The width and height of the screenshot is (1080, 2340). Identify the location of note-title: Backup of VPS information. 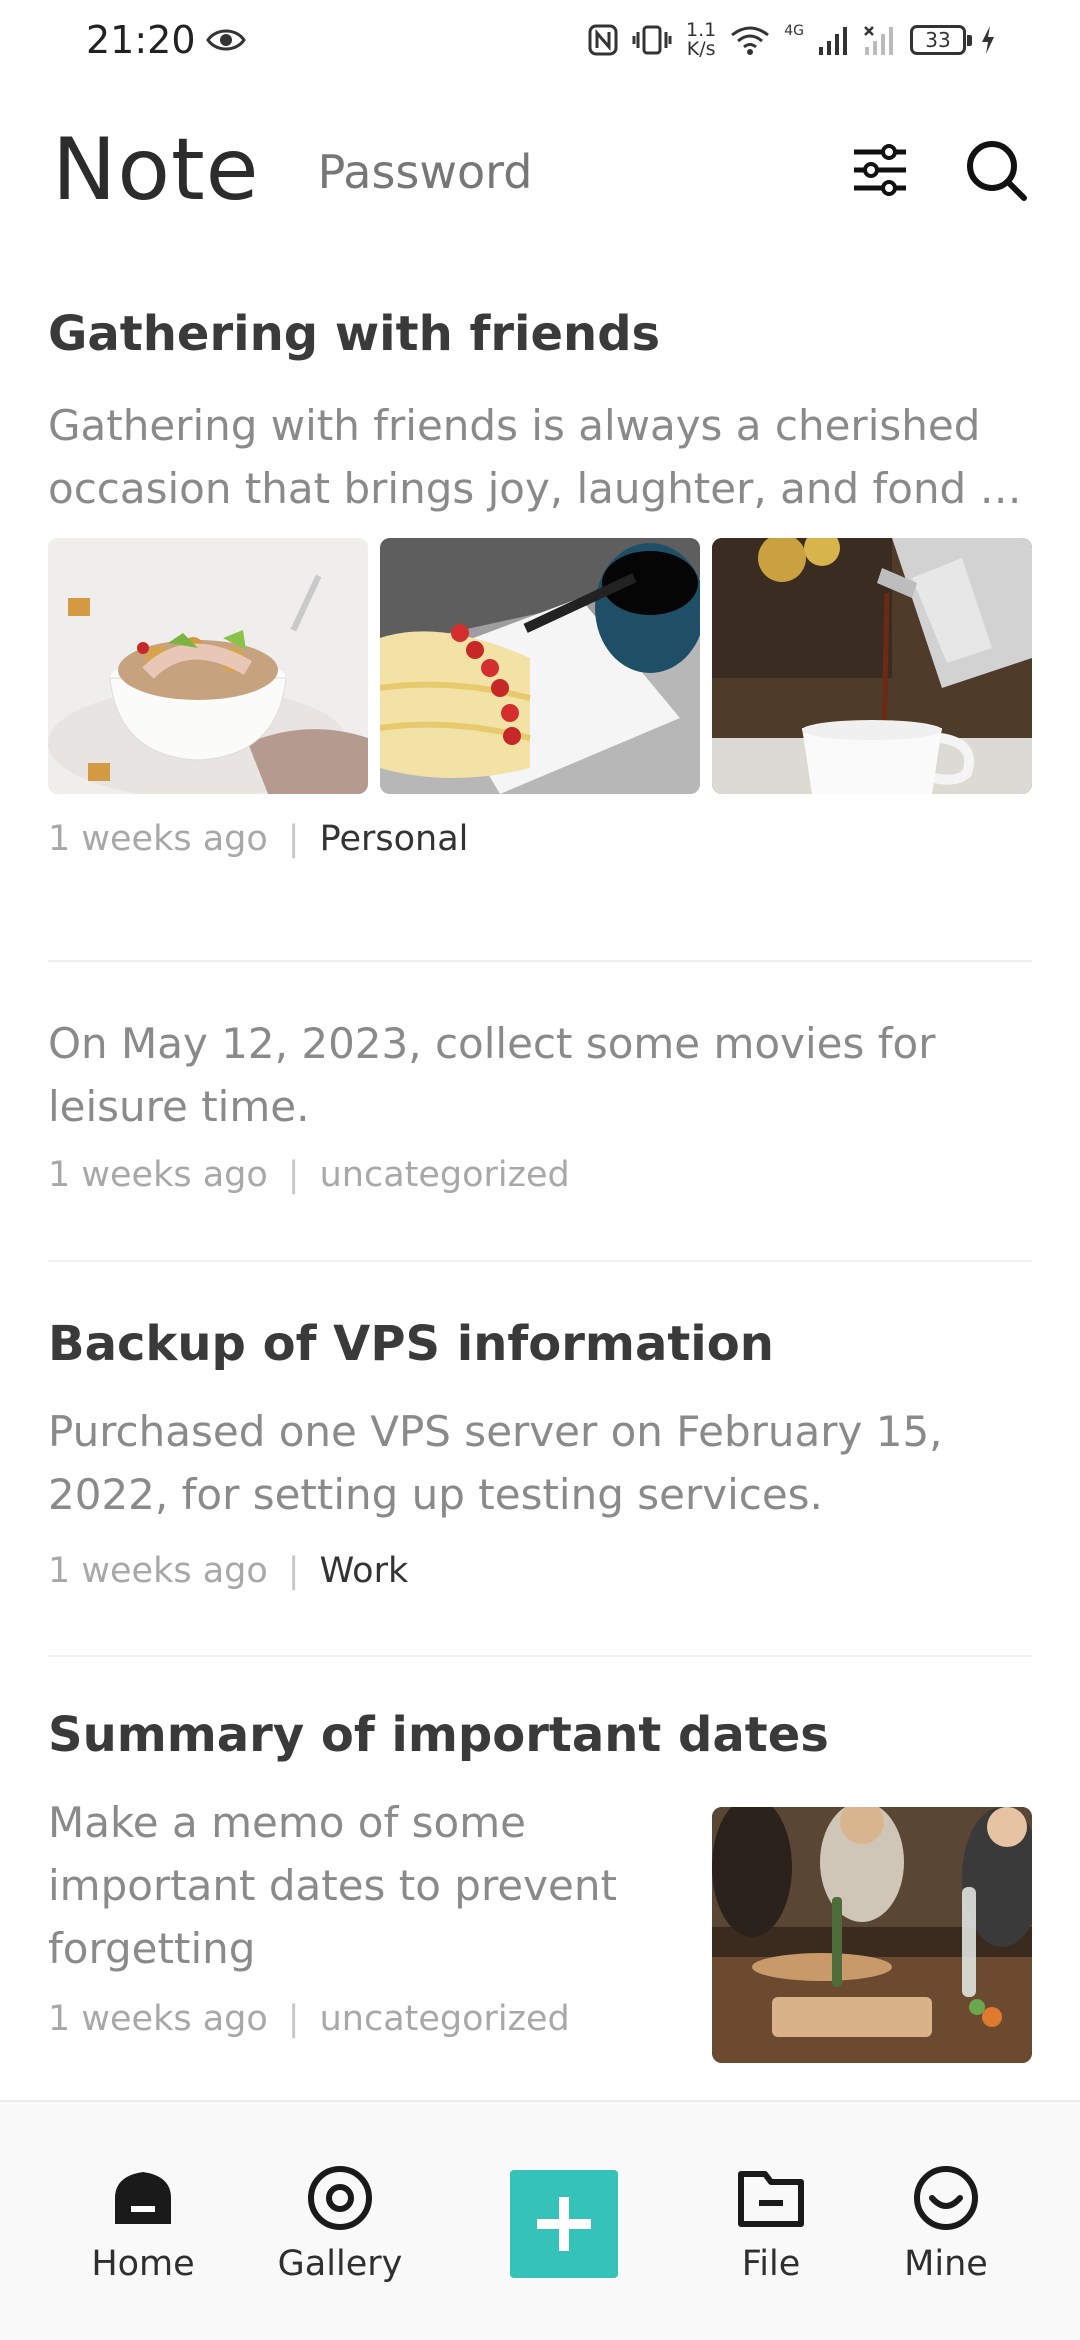
(411, 1344).